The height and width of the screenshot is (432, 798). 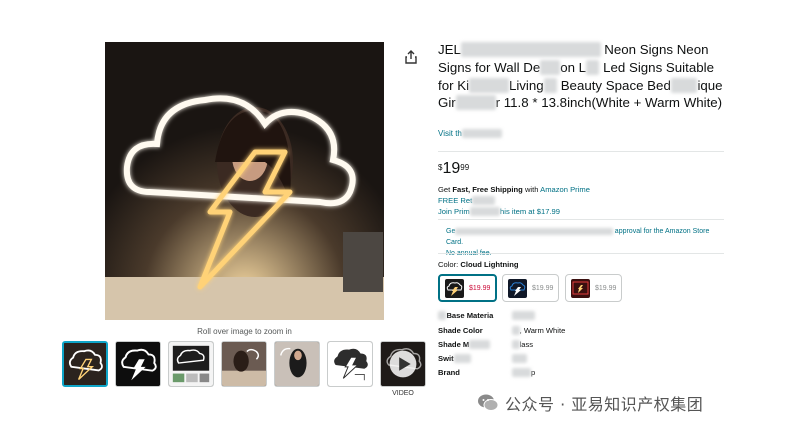 I want to click on spec-row: Brand xxxxxp, so click(x=487, y=372).